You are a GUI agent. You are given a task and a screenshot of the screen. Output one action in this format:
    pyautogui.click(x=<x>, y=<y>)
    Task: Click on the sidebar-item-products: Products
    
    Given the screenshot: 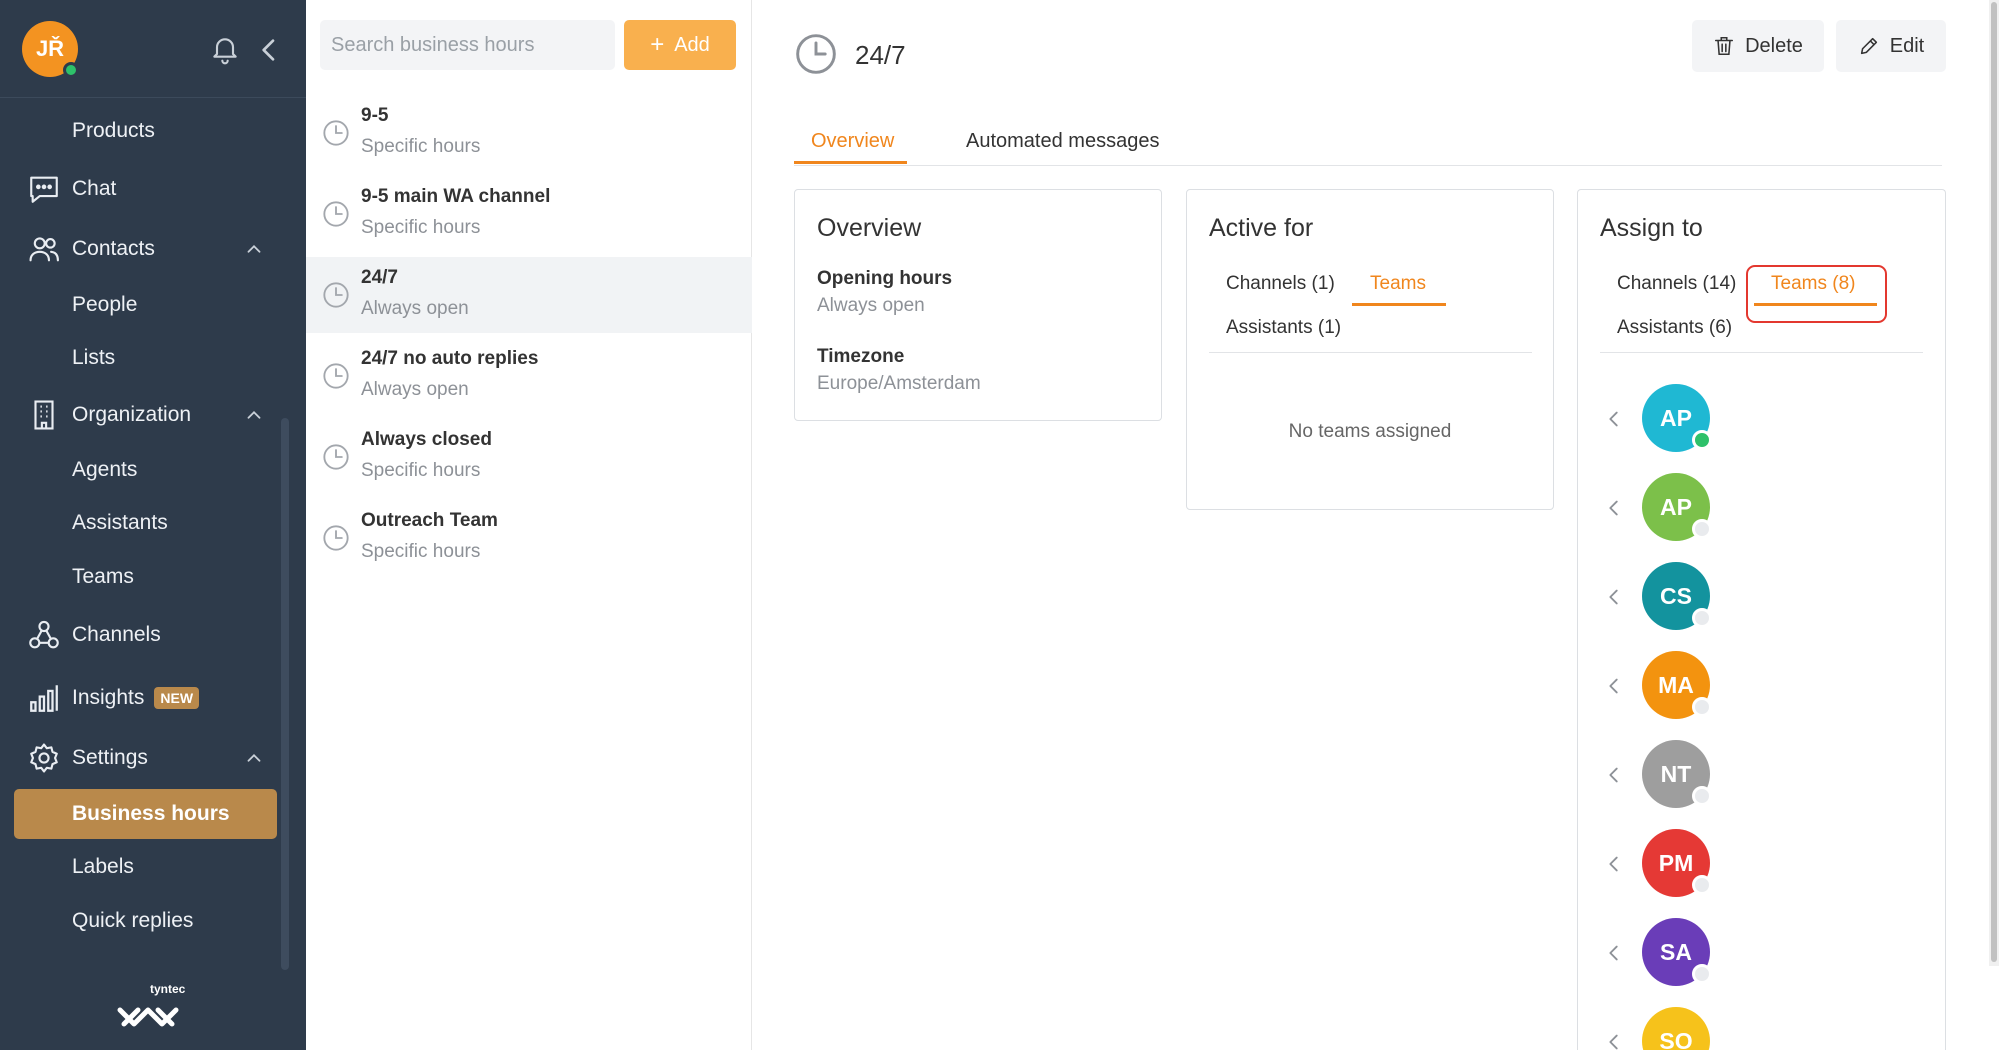 What is the action you would take?
    pyautogui.click(x=153, y=131)
    